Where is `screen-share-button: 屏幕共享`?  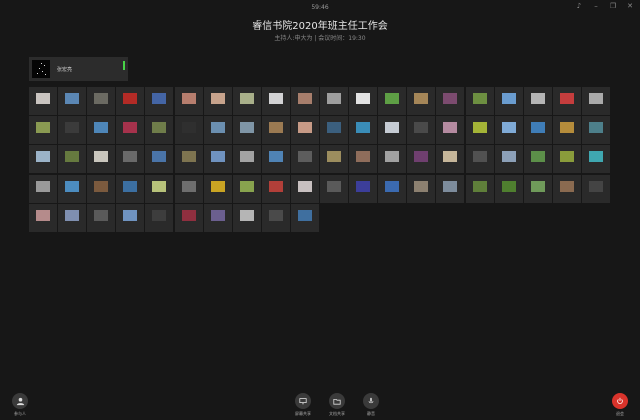 screen-share-button: 屏幕共享 is located at coordinates (303, 405).